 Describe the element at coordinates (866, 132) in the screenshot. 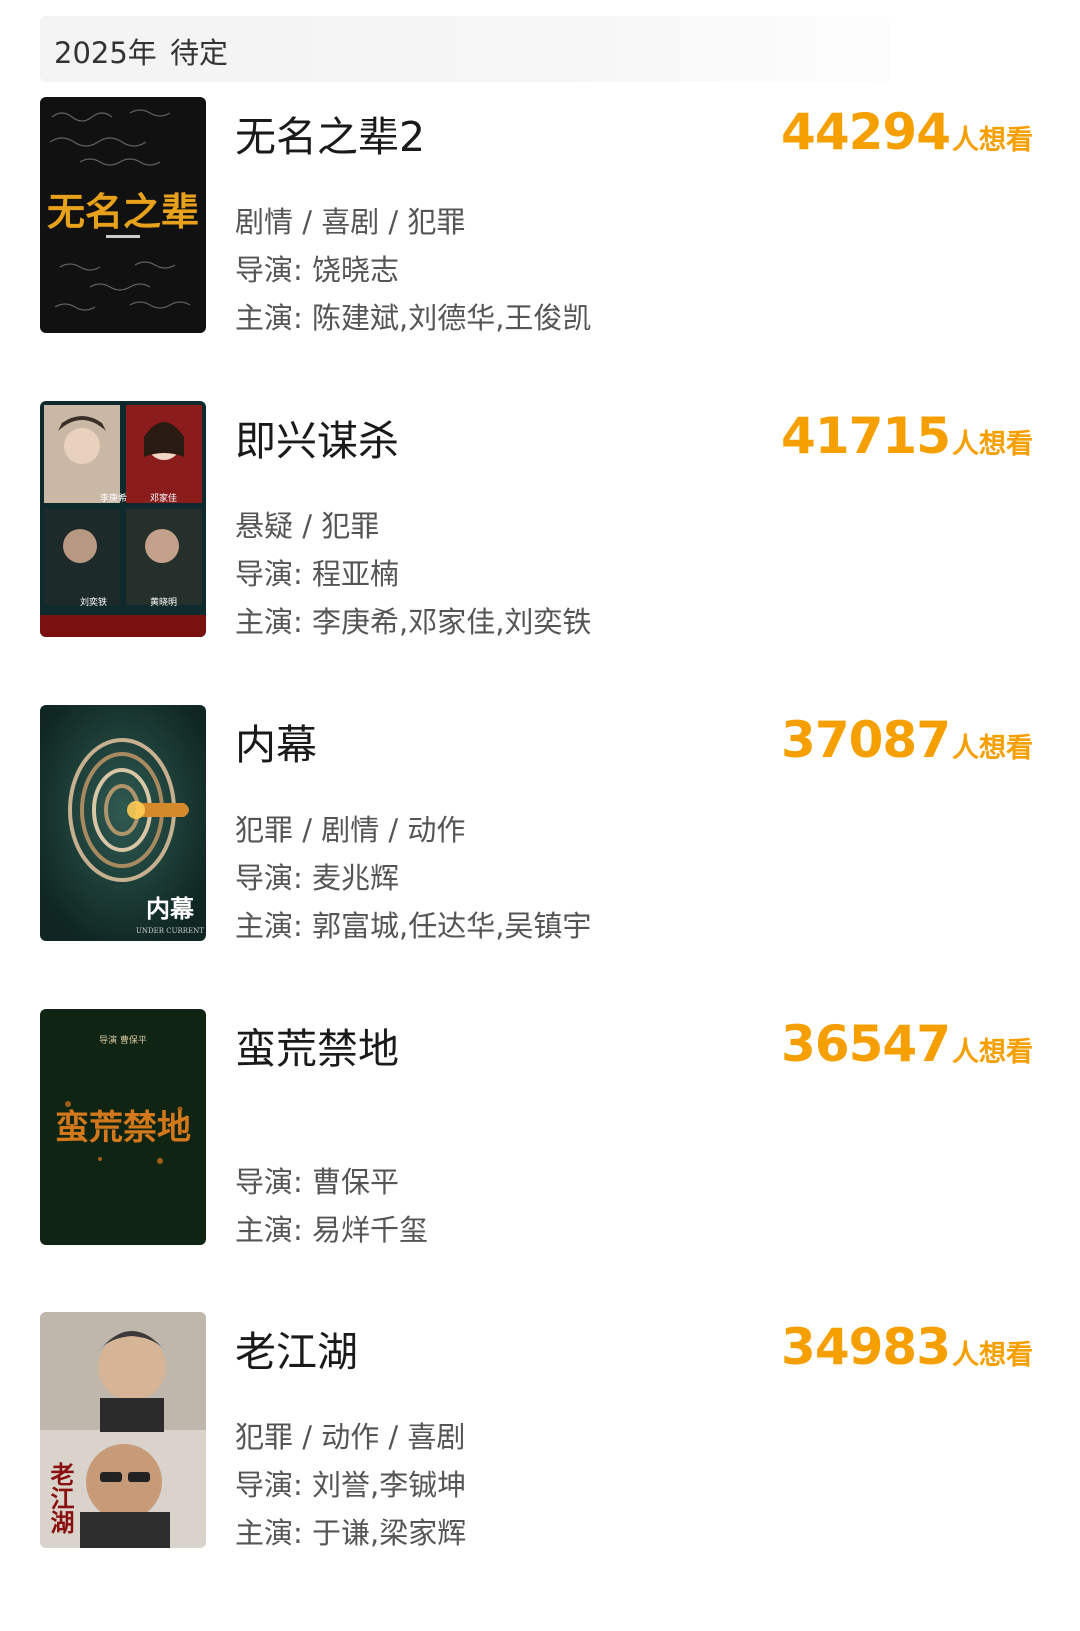

I see `want-number: 44294` at that location.